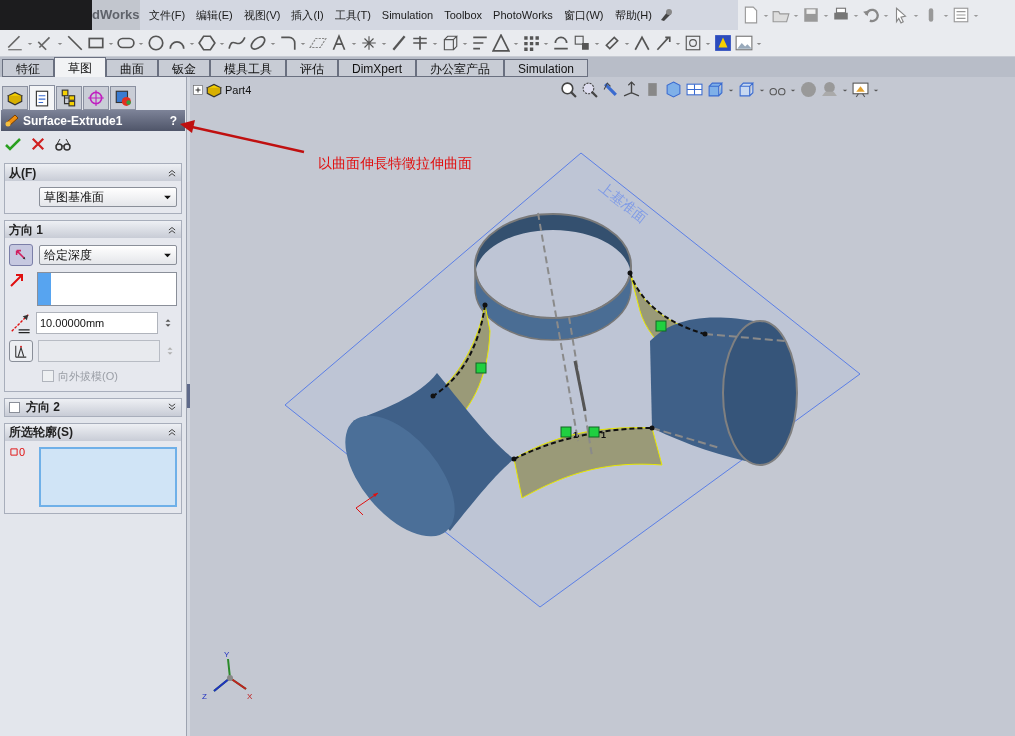 Image resolution: width=1015 pixels, height=736 pixels. What do you see at coordinates (262, 15) in the screenshot?
I see `menu-item: 视图(V)` at bounding box center [262, 15].